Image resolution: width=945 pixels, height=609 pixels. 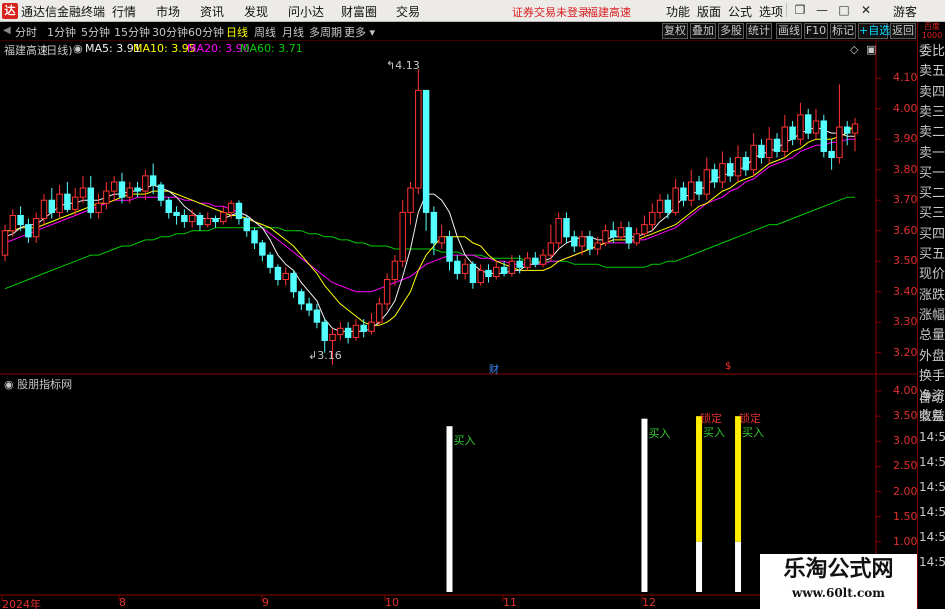 What do you see at coordinates (932, 113) in the screenshot?
I see `sidebar-item: 卖三` at bounding box center [932, 113].